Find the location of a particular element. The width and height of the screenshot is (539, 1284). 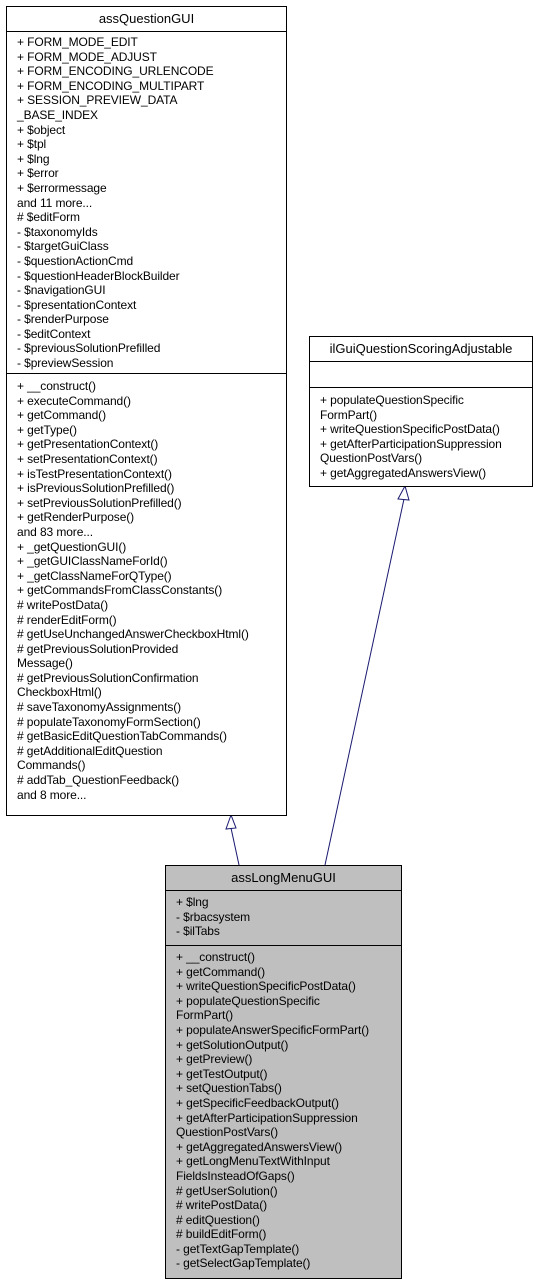

class-method: # getBasicEditQuestionTabCommands() is located at coordinates (122, 736).